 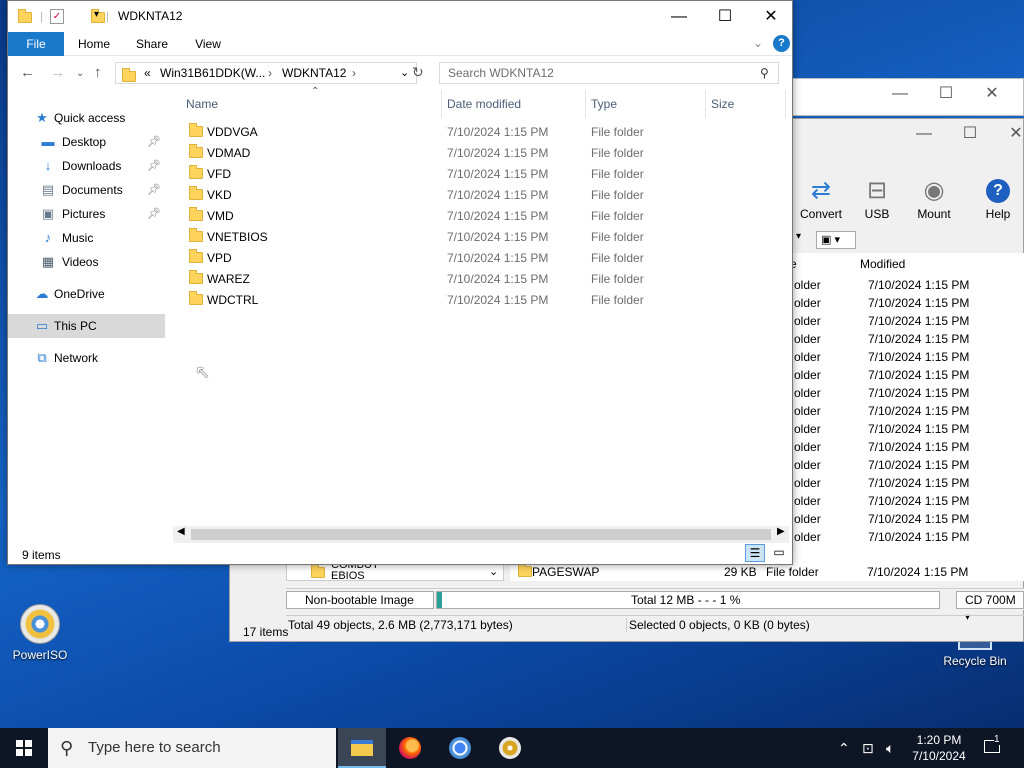 What do you see at coordinates (192, 748) in the screenshot?
I see `taskbar-search: ⚲ Type here to search` at bounding box center [192, 748].